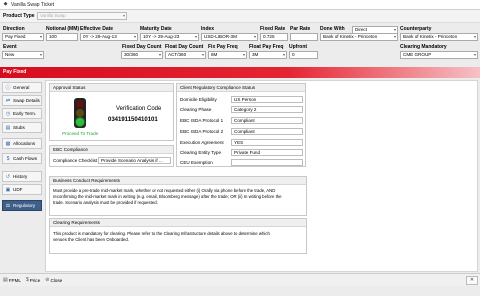 Image resolution: width=480 pixels, height=296 pixels. What do you see at coordinates (19, 127) in the screenshot?
I see `nav-item-label: Stubs` at bounding box center [19, 127].